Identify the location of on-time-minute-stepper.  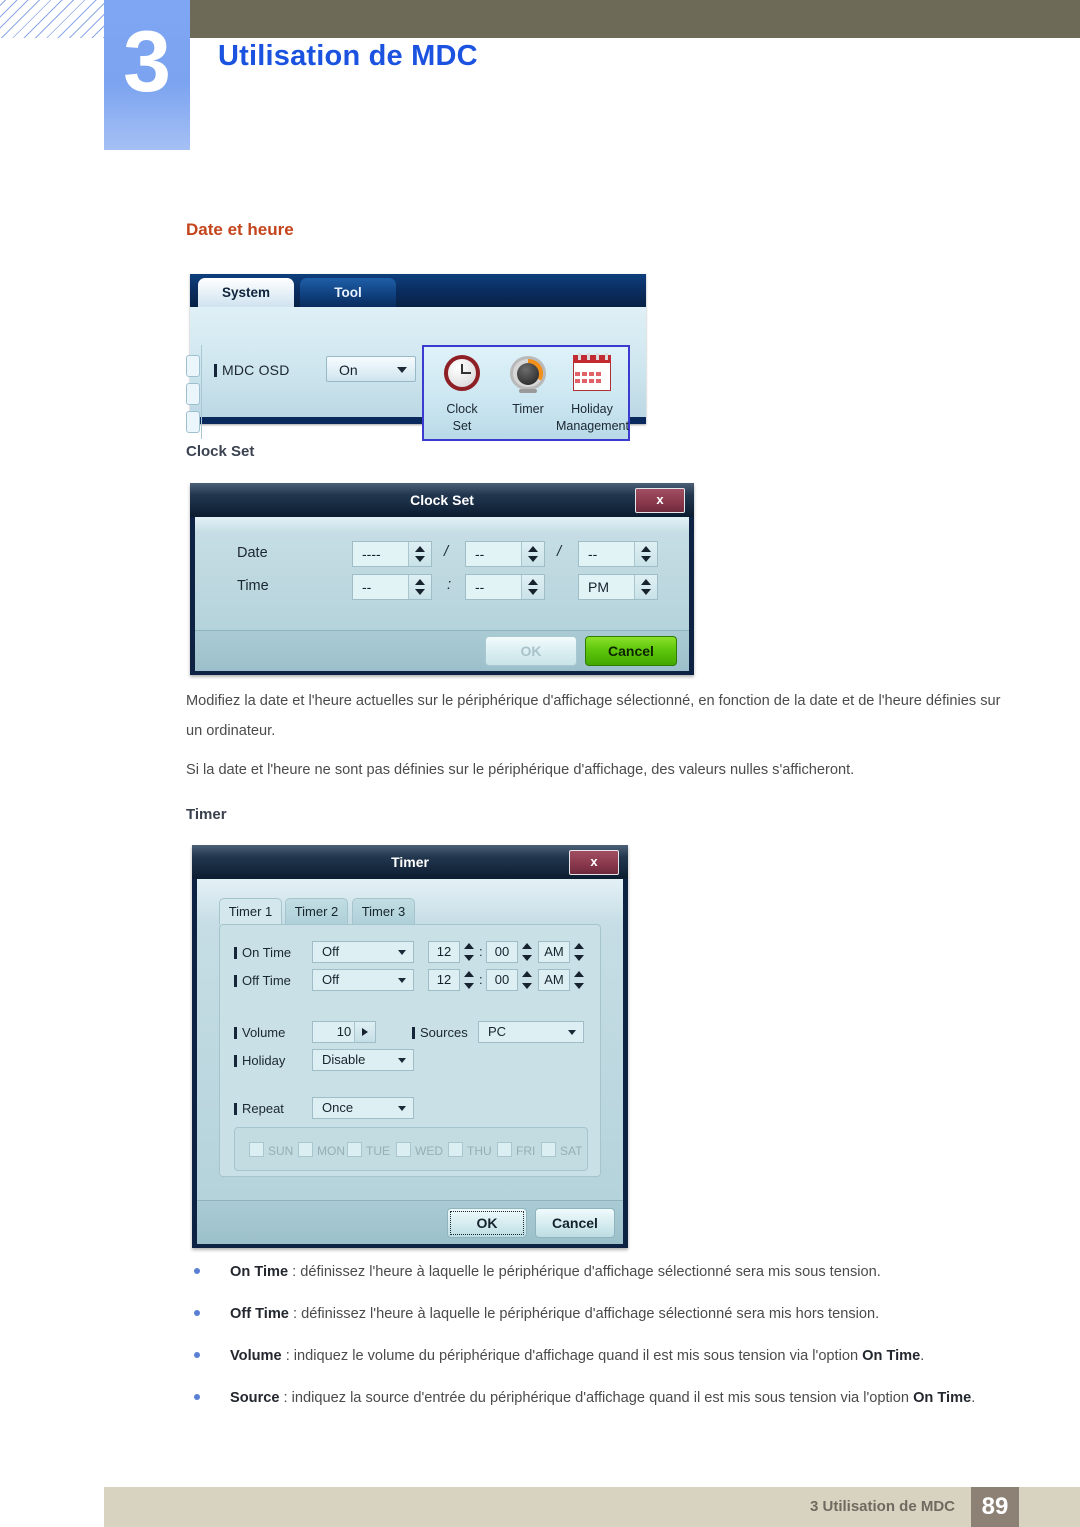
(527, 952).